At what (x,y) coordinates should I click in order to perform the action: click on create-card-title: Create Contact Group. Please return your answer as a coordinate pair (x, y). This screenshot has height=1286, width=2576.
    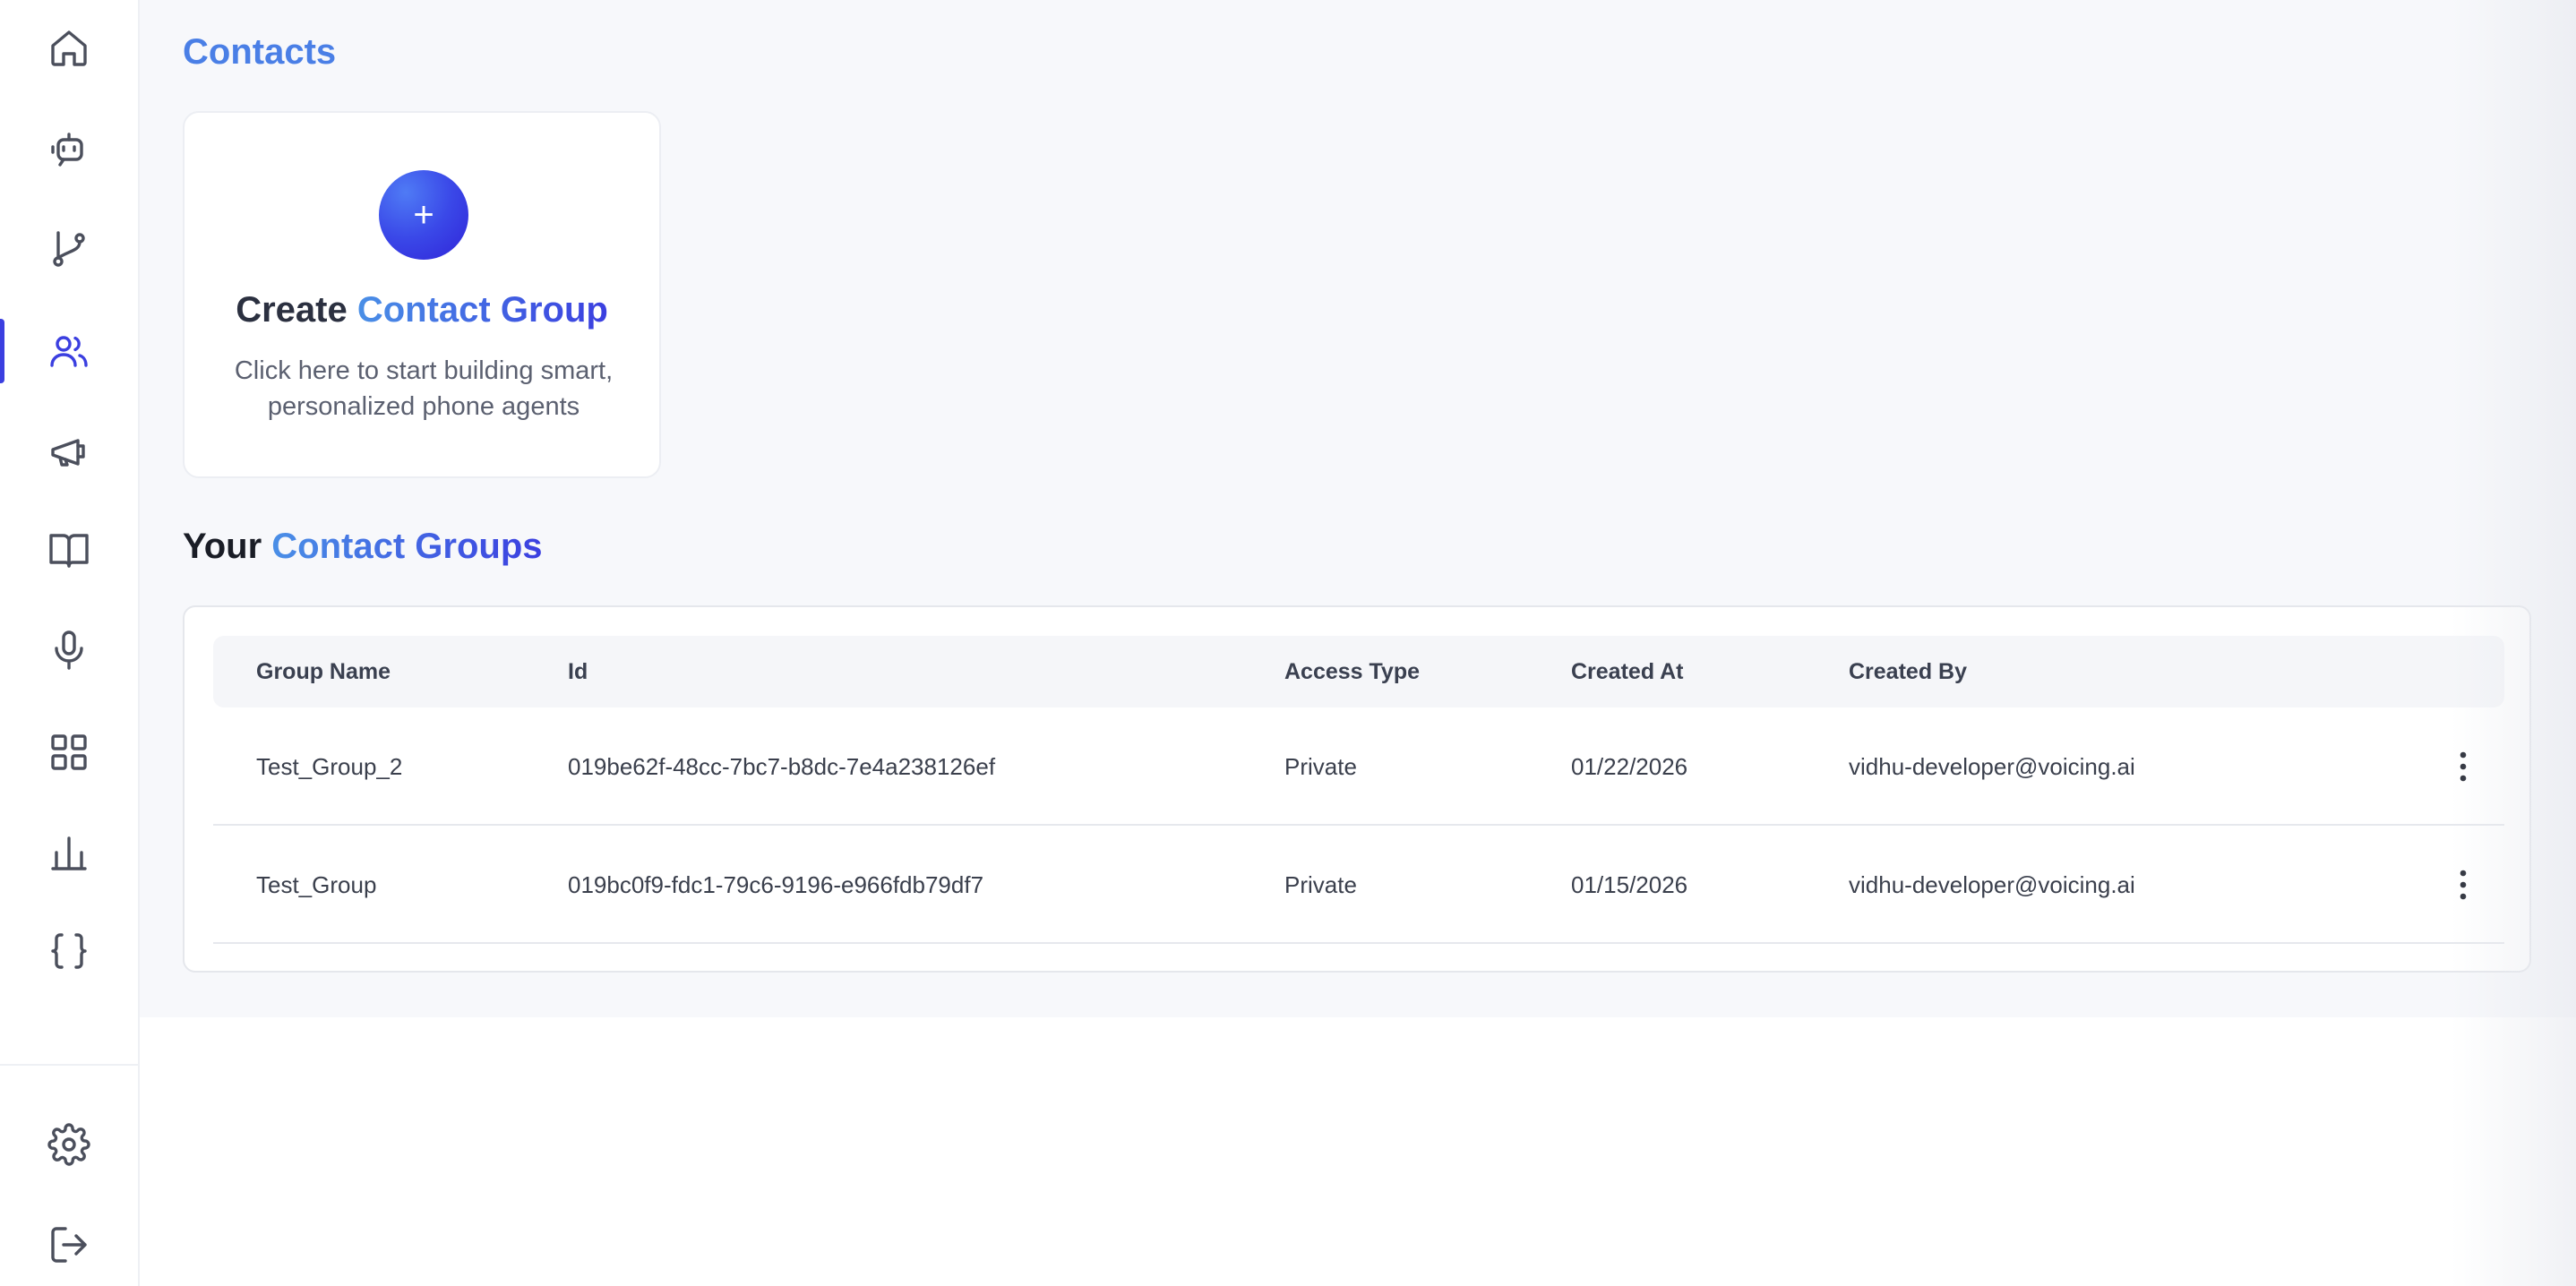
    Looking at the image, I should click on (422, 310).